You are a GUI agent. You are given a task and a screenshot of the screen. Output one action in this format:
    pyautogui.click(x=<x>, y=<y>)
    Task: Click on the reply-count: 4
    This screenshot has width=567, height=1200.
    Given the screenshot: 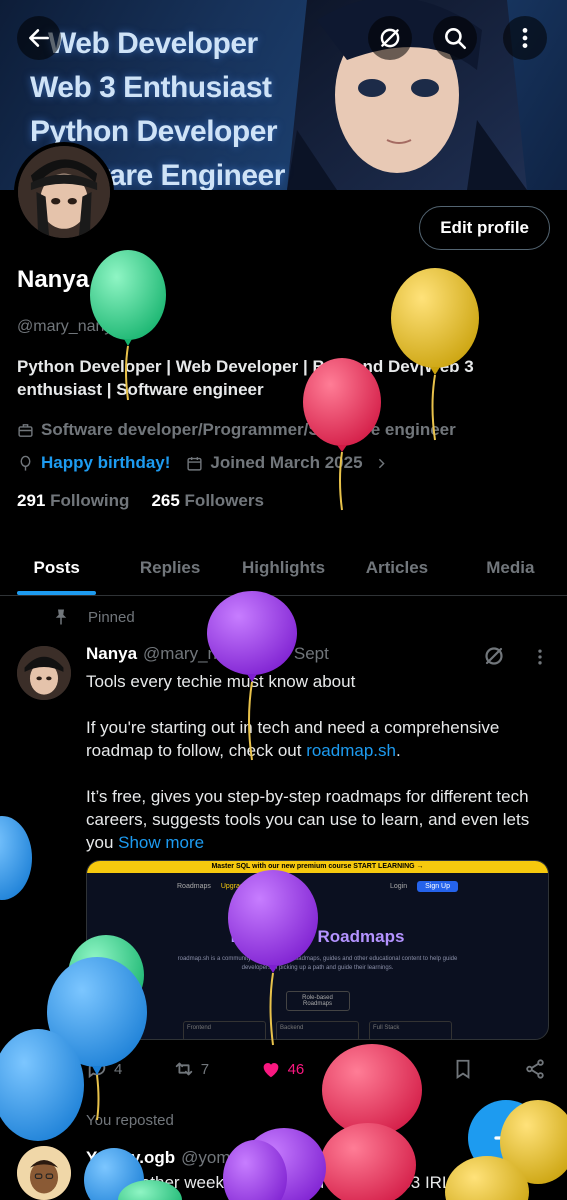 What is the action you would take?
    pyautogui.click(x=118, y=1069)
    